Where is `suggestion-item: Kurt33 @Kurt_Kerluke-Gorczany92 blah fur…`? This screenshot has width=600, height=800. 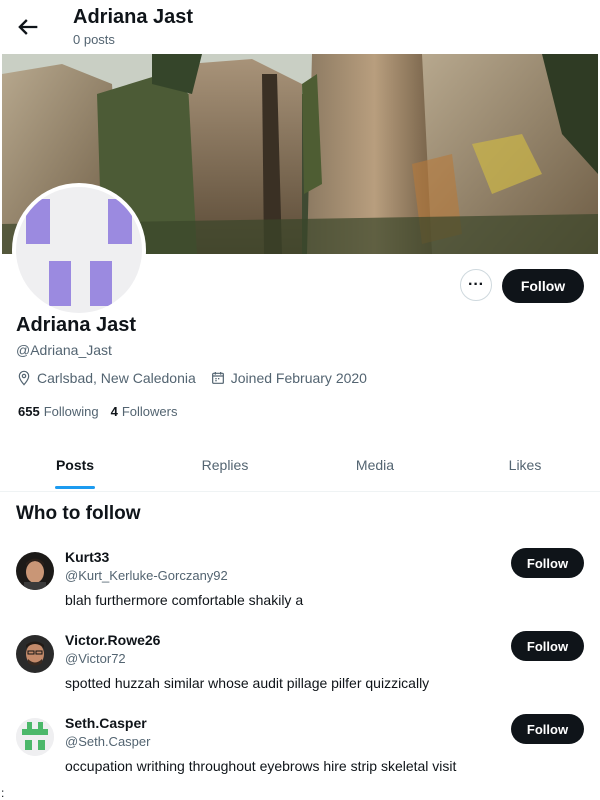
suggestion-item: Kurt33 @Kurt_Kerluke-Gorczany92 blah fur… is located at coordinates (300, 588).